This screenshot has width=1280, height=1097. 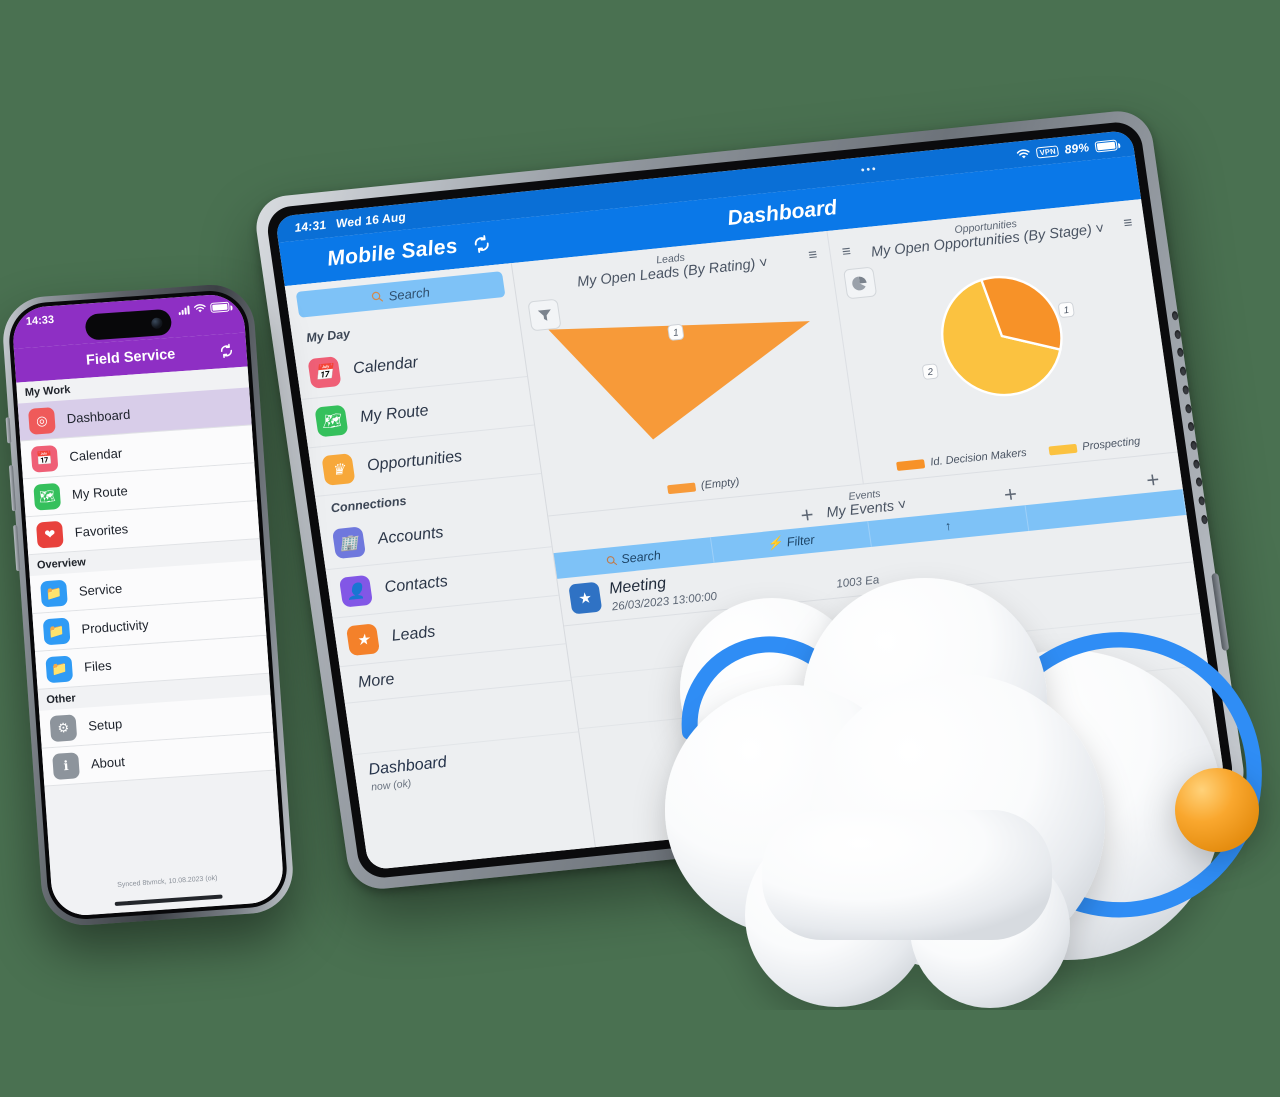 What do you see at coordinates (63, 727) in the screenshot?
I see `gear-icon: ⚙` at bounding box center [63, 727].